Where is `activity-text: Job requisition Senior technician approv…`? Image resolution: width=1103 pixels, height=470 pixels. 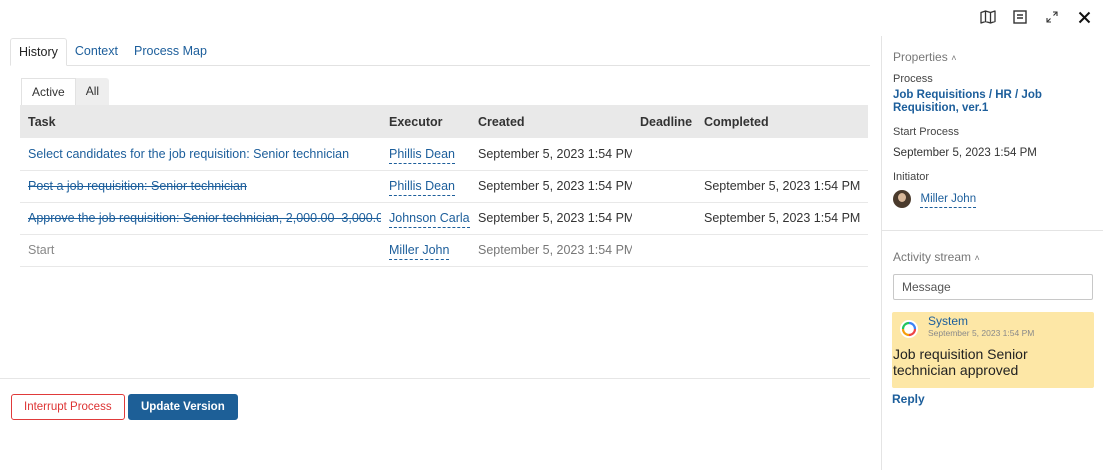 activity-text: Job requisition Senior technician approv… is located at coordinates (960, 362).